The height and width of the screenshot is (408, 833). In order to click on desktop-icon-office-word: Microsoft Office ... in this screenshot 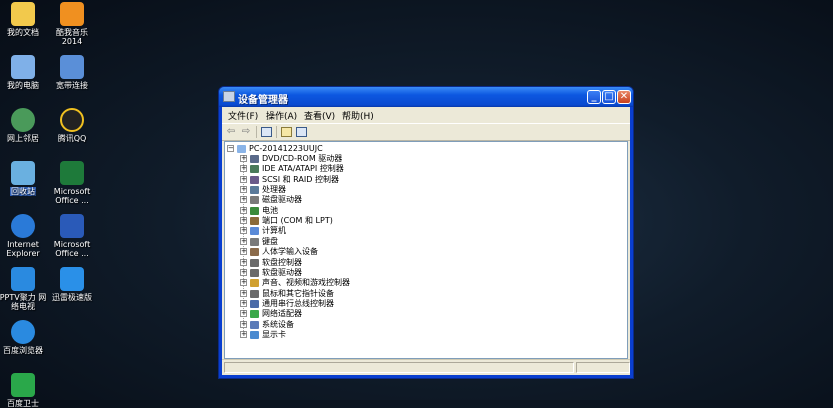, I will do `click(72, 236)`.